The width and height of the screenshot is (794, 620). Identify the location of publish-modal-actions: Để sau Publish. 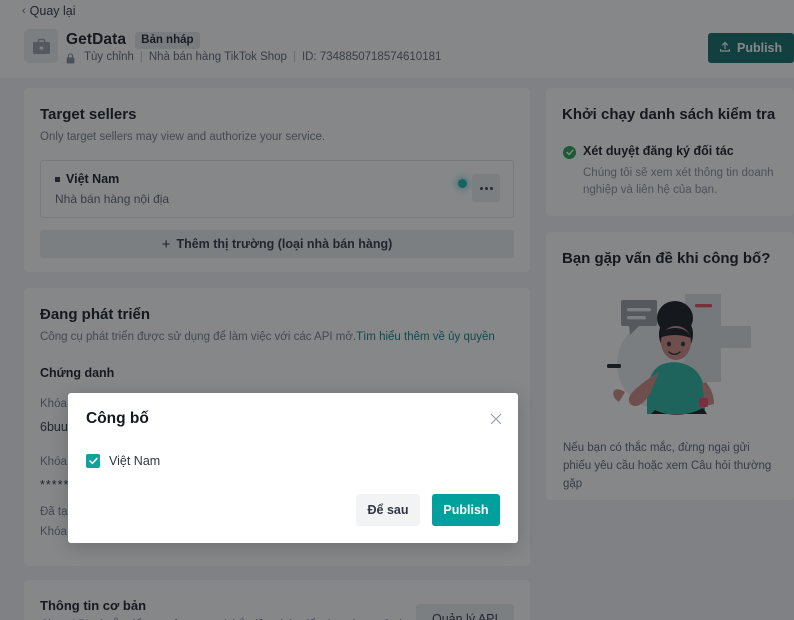
(428, 510).